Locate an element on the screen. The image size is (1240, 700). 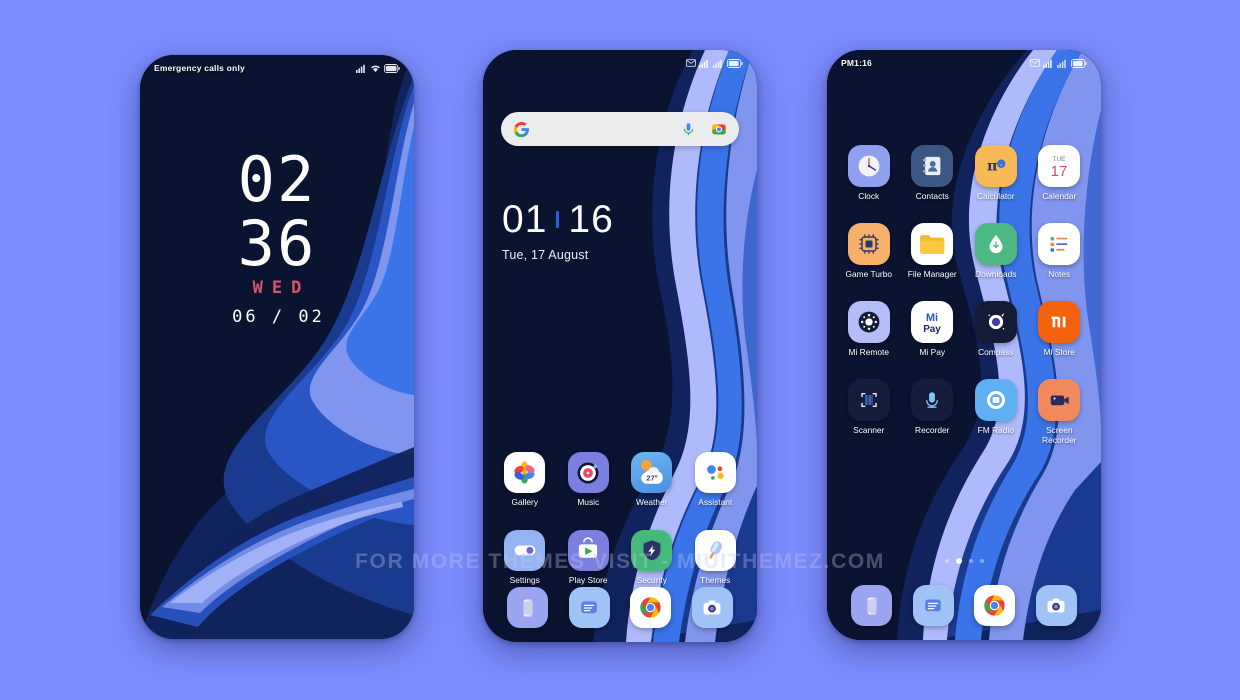
app-label: Weather is located at coordinates (651, 502).